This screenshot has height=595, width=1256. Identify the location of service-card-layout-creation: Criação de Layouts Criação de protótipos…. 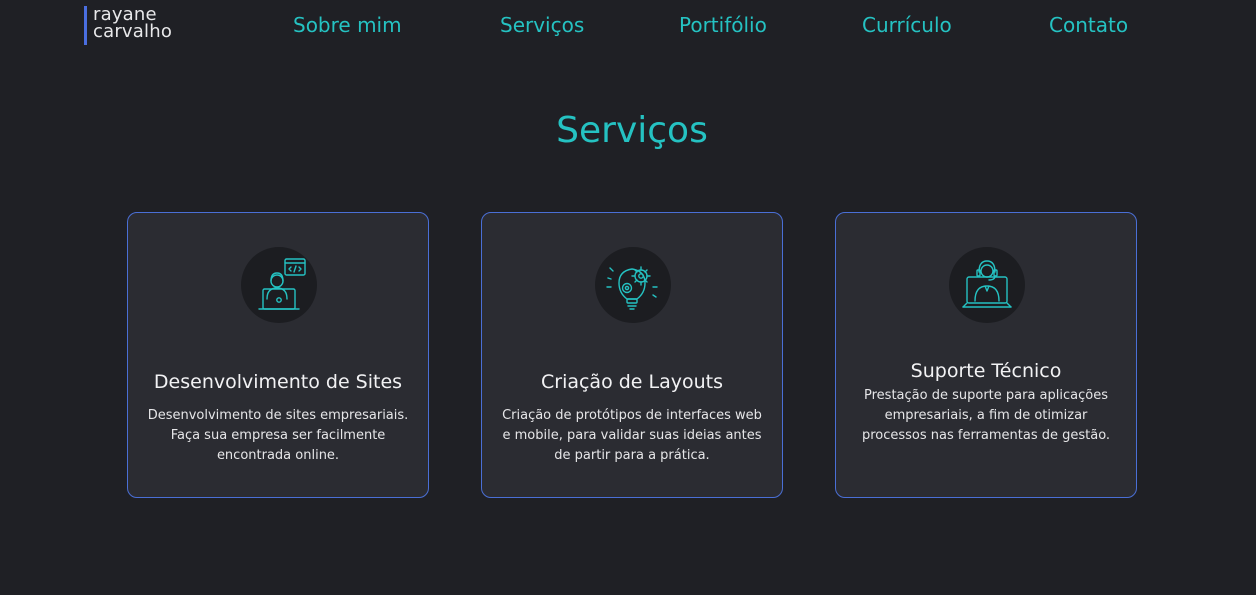
(632, 355).